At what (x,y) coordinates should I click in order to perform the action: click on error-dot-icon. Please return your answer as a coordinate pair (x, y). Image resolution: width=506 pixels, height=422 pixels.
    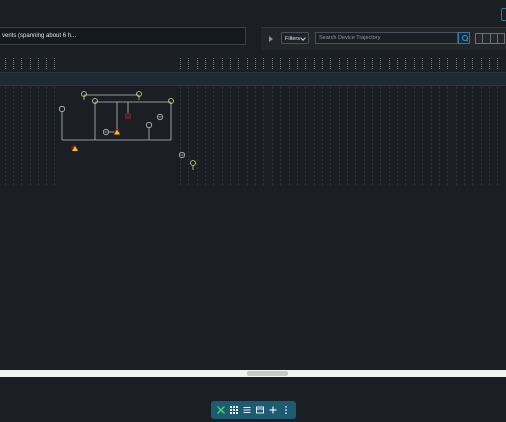
    Looking at the image, I should click on (128, 116).